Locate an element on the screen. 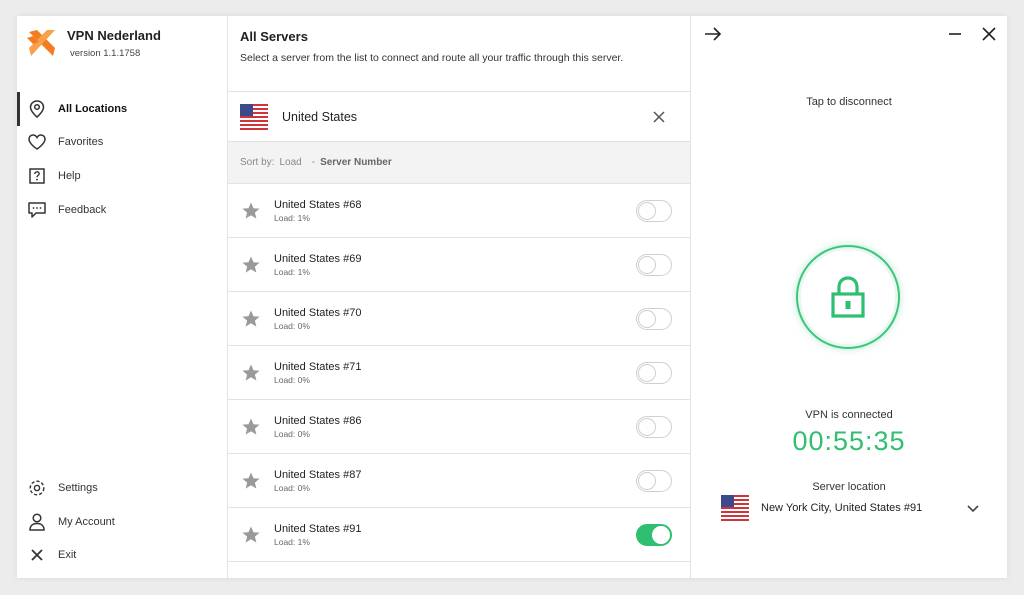 This screenshot has width=1024, height=595. sidebar-nav: All Locations Favorites Help Feedback is located at coordinates (122, 159).